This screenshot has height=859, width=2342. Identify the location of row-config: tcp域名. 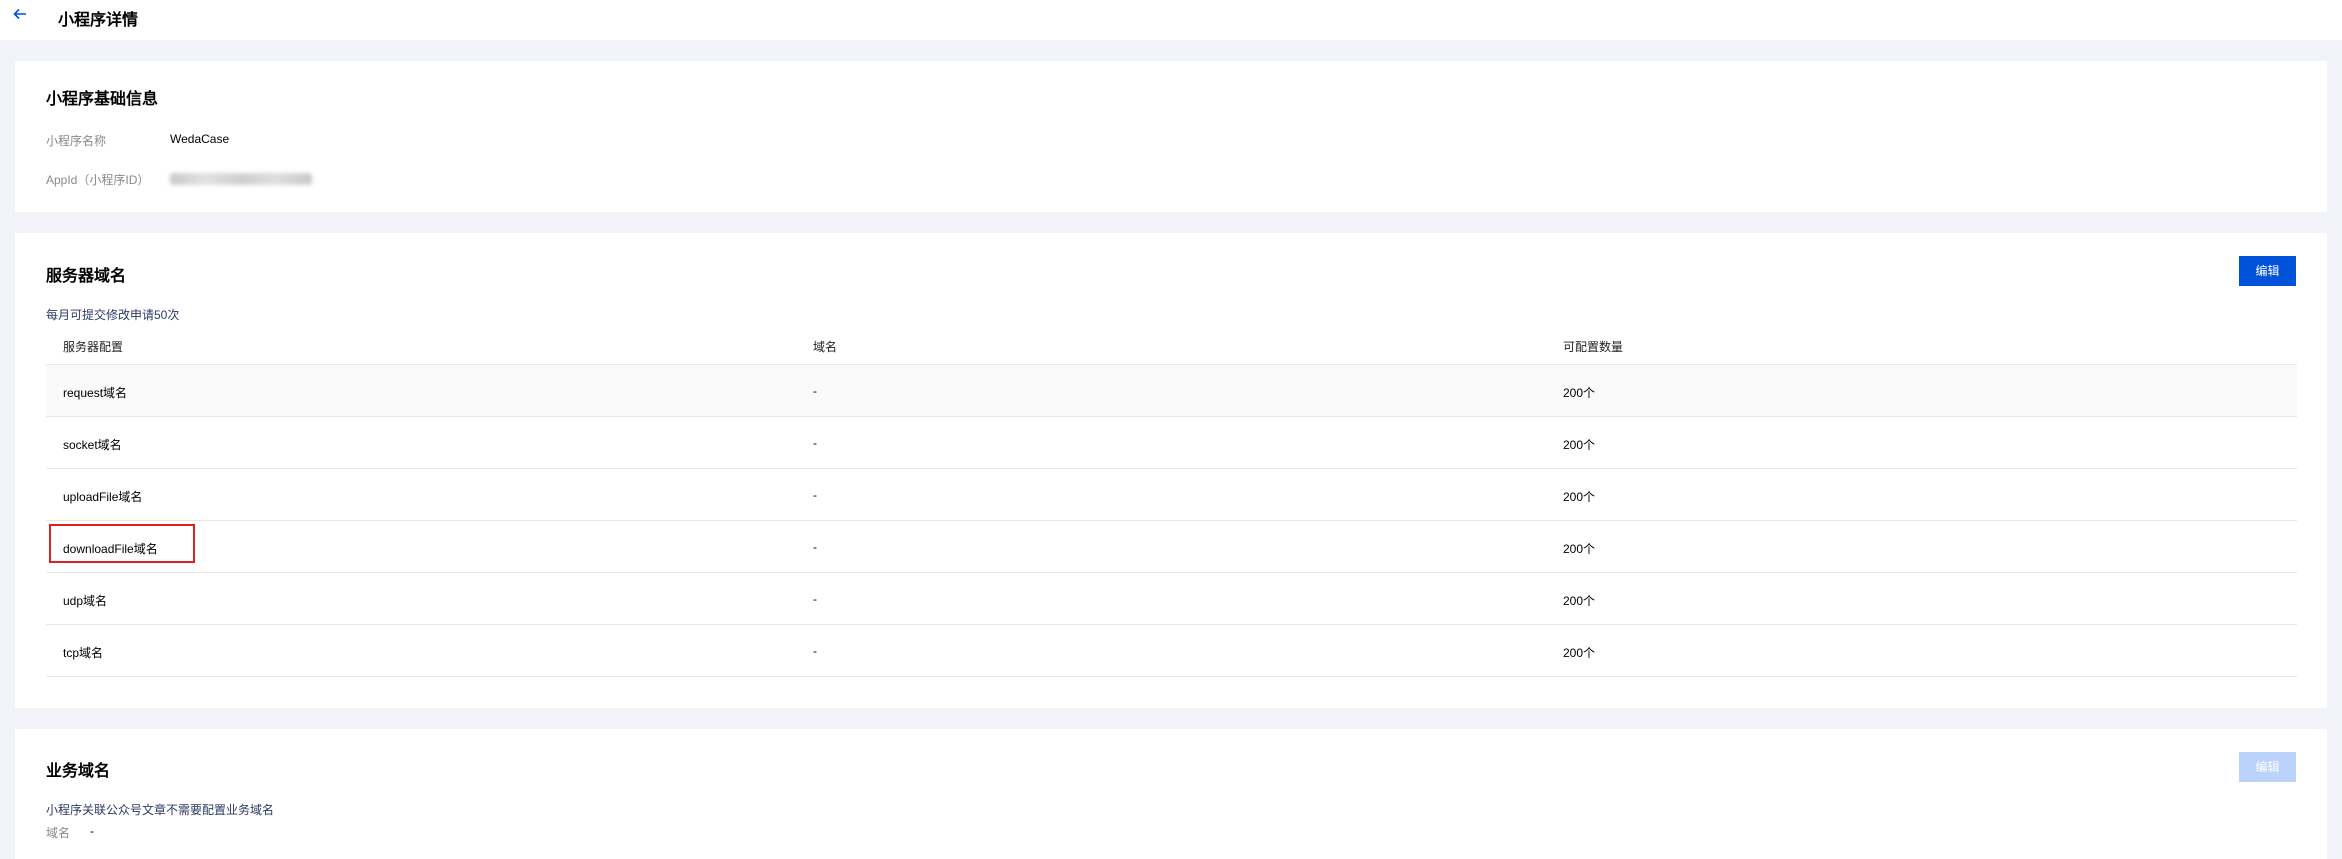
(83, 653).